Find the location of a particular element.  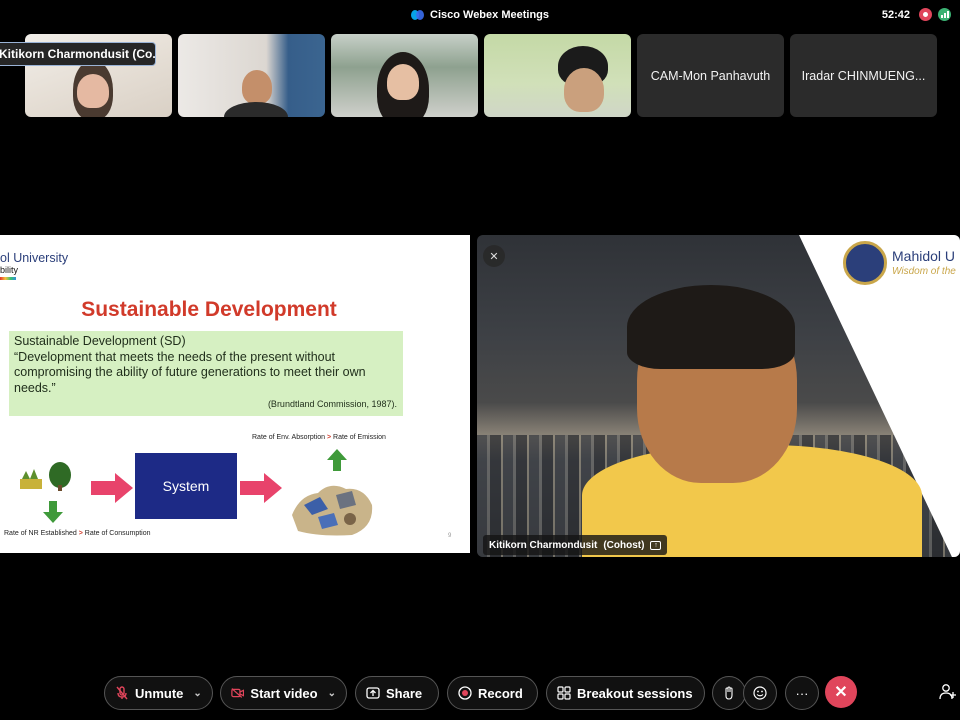

video-off-icon is located at coordinates (238, 693).